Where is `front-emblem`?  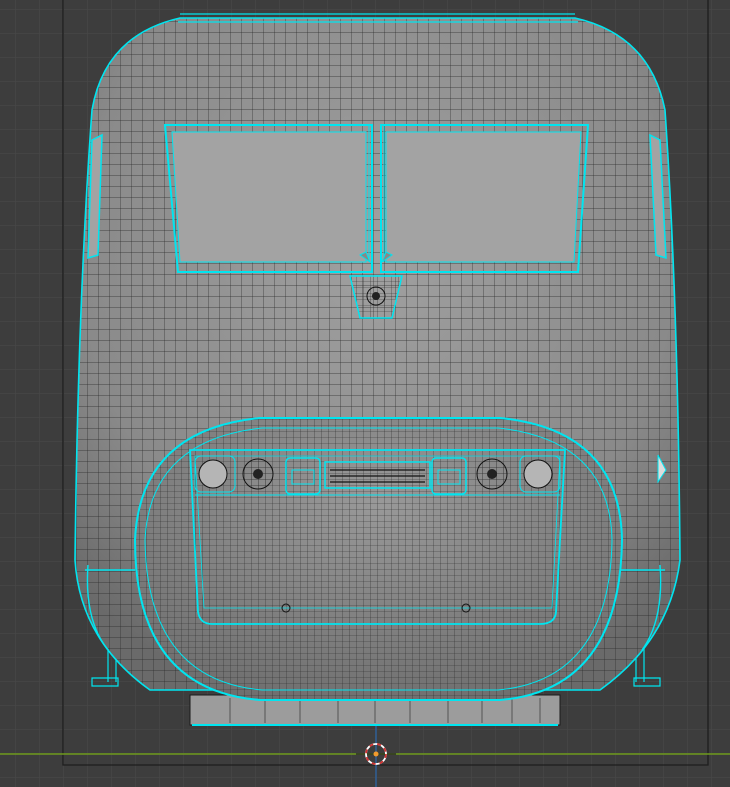 front-emblem is located at coordinates (376, 297).